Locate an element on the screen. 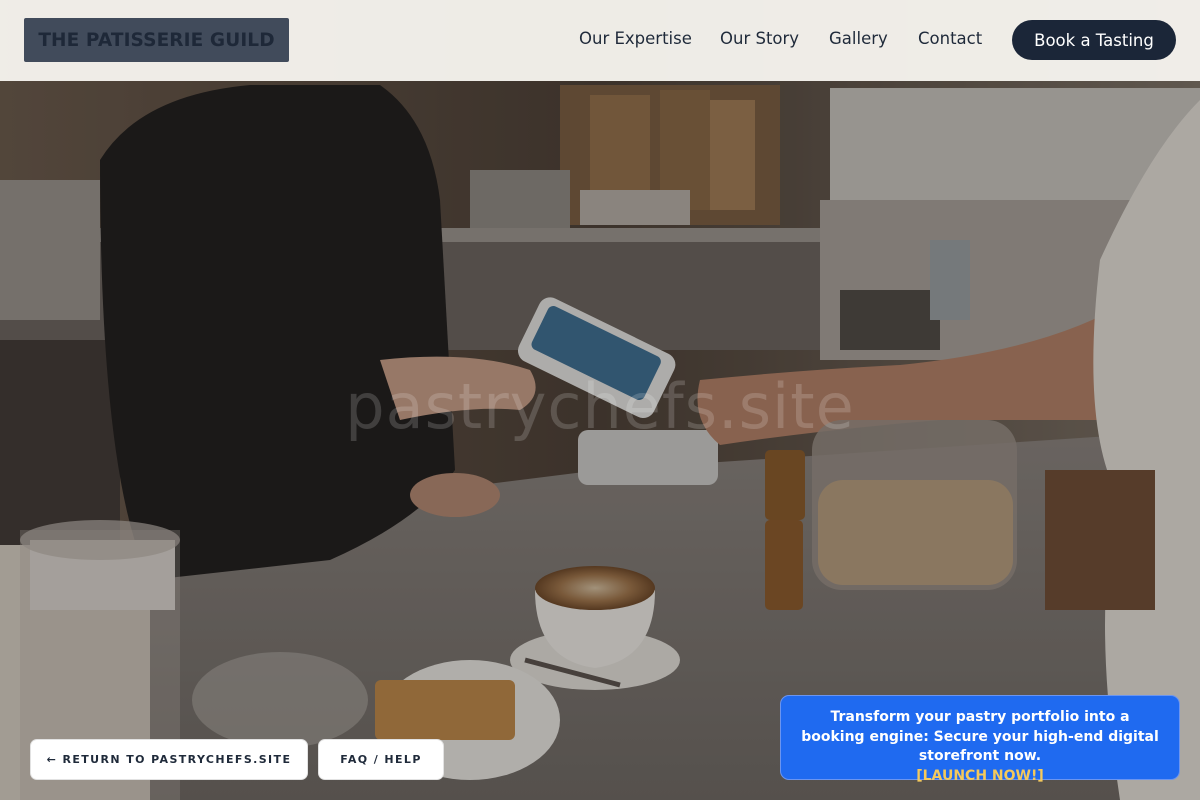  launch-now-link: [LAUNCH NOW!] is located at coordinates (980, 777).